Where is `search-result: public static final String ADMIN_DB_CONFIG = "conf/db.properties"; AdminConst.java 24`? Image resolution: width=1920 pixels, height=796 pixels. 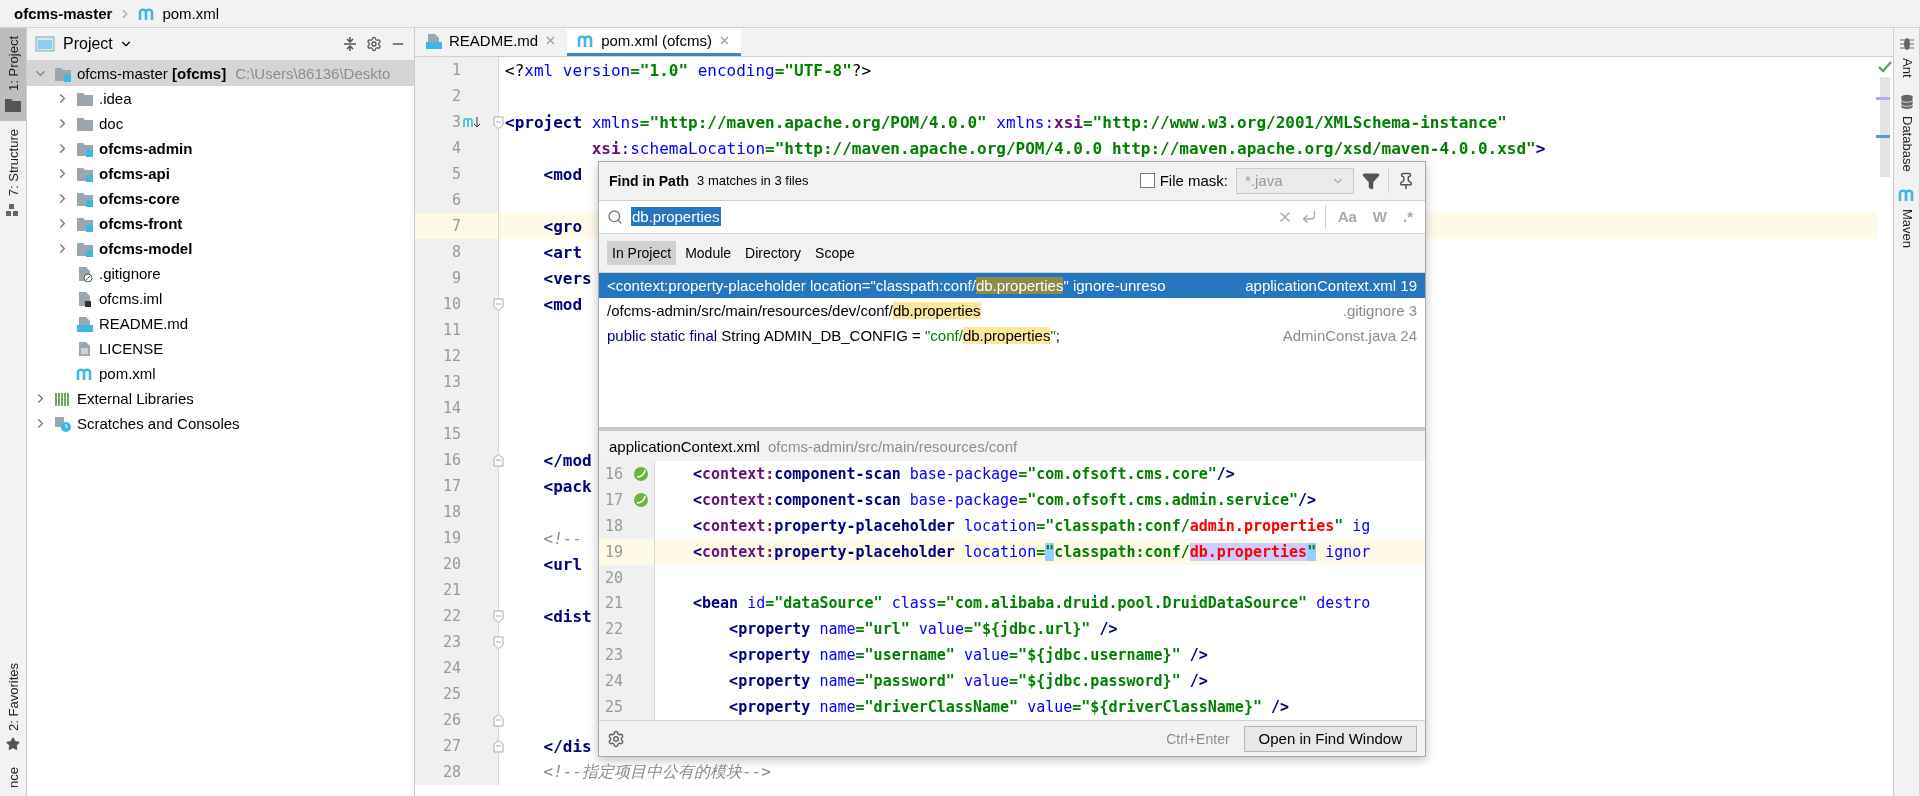 search-result: public static final String ADMIN_DB_CONFIG = "conf/db.properties"; AdminConst.java 24 is located at coordinates (1012, 335).